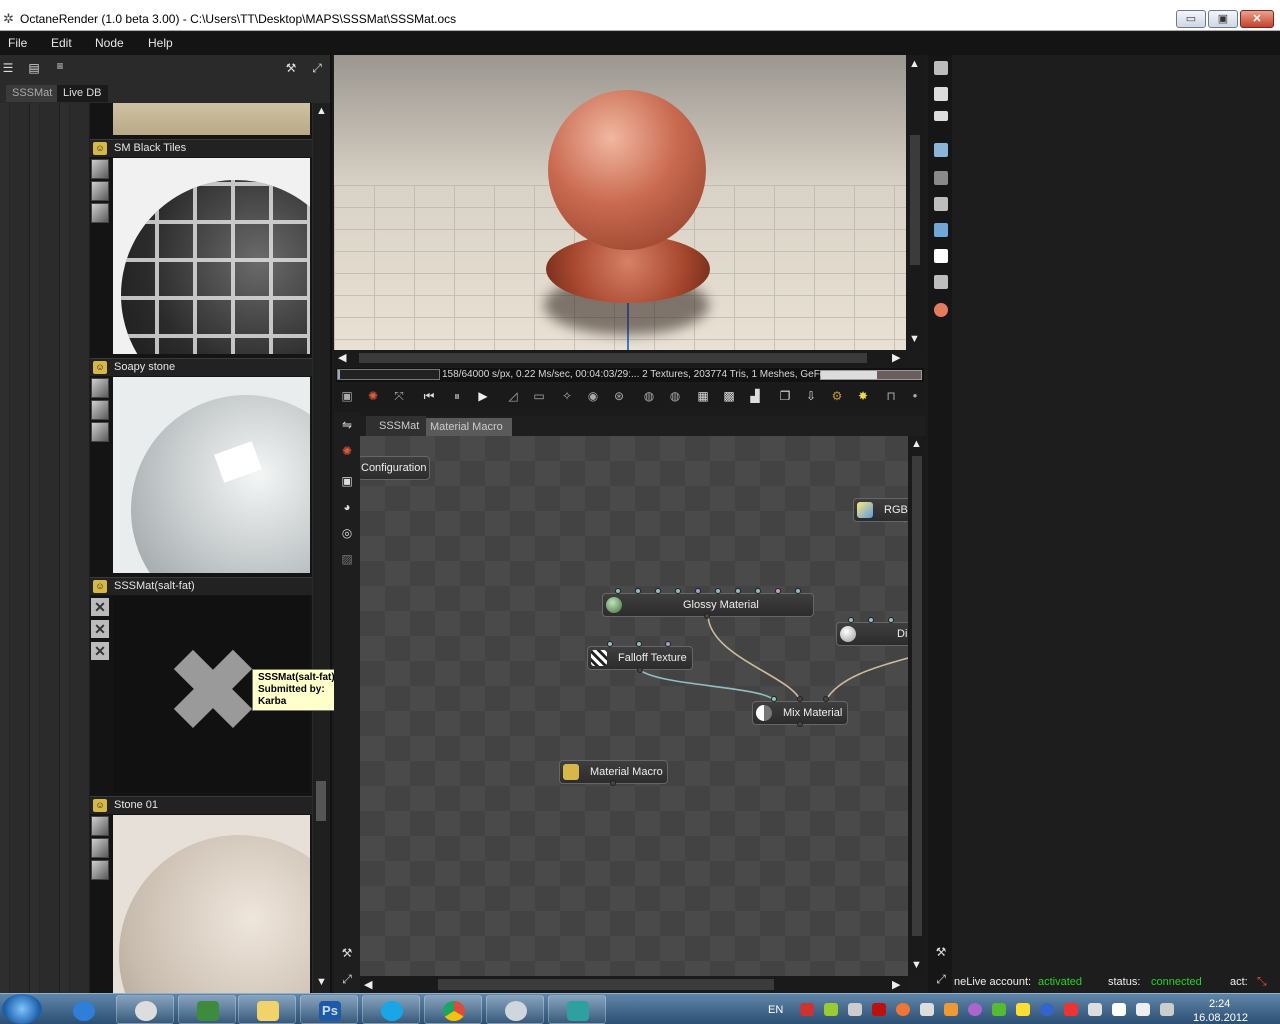 This screenshot has width=1280, height=1024. Describe the element at coordinates (941, 282) in the screenshot. I see `kernel-icon` at that location.